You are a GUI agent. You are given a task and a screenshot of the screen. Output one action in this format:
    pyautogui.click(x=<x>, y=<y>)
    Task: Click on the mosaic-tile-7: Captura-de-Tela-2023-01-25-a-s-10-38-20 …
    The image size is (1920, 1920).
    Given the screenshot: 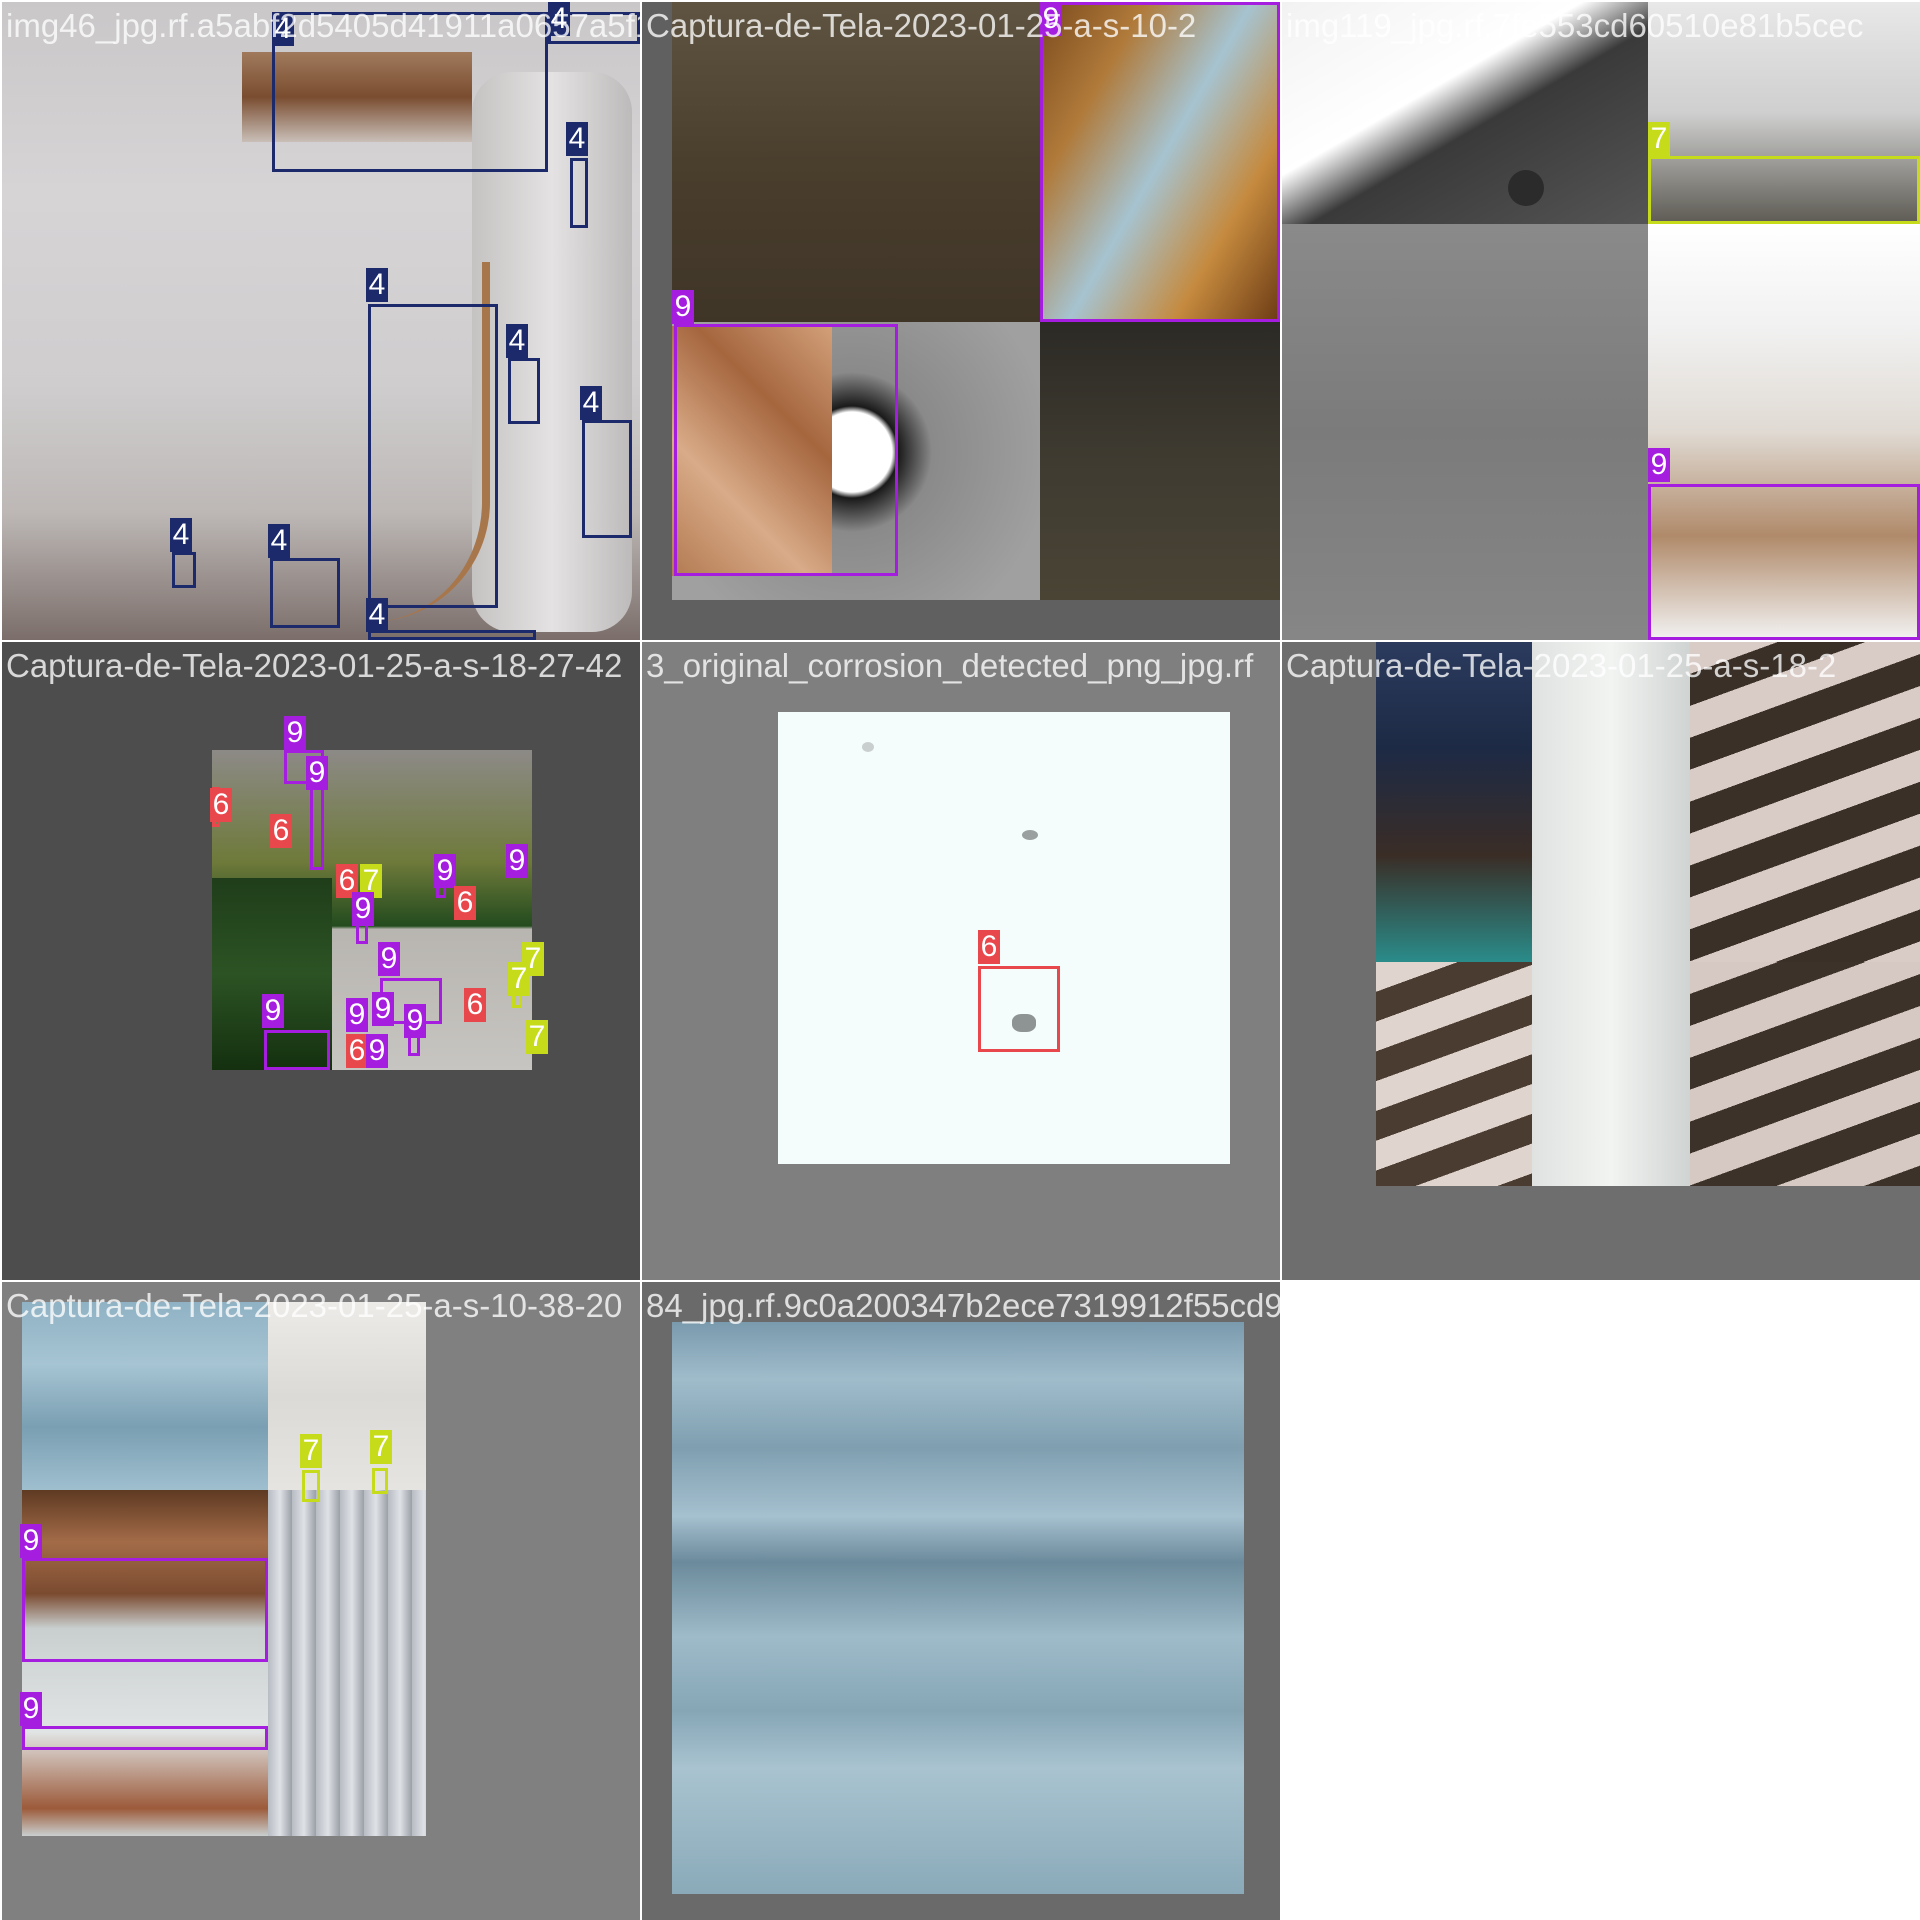 What is the action you would take?
    pyautogui.click(x=321, y=1601)
    